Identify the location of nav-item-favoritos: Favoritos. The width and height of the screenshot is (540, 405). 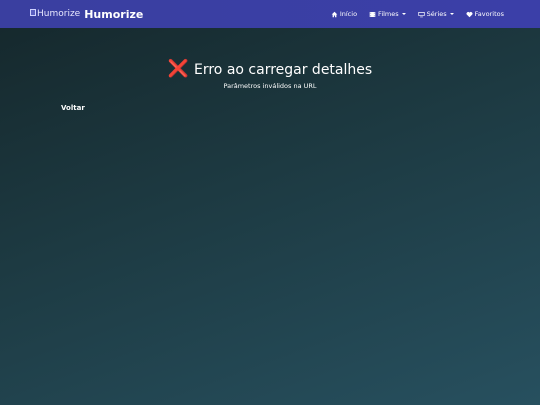
(485, 14).